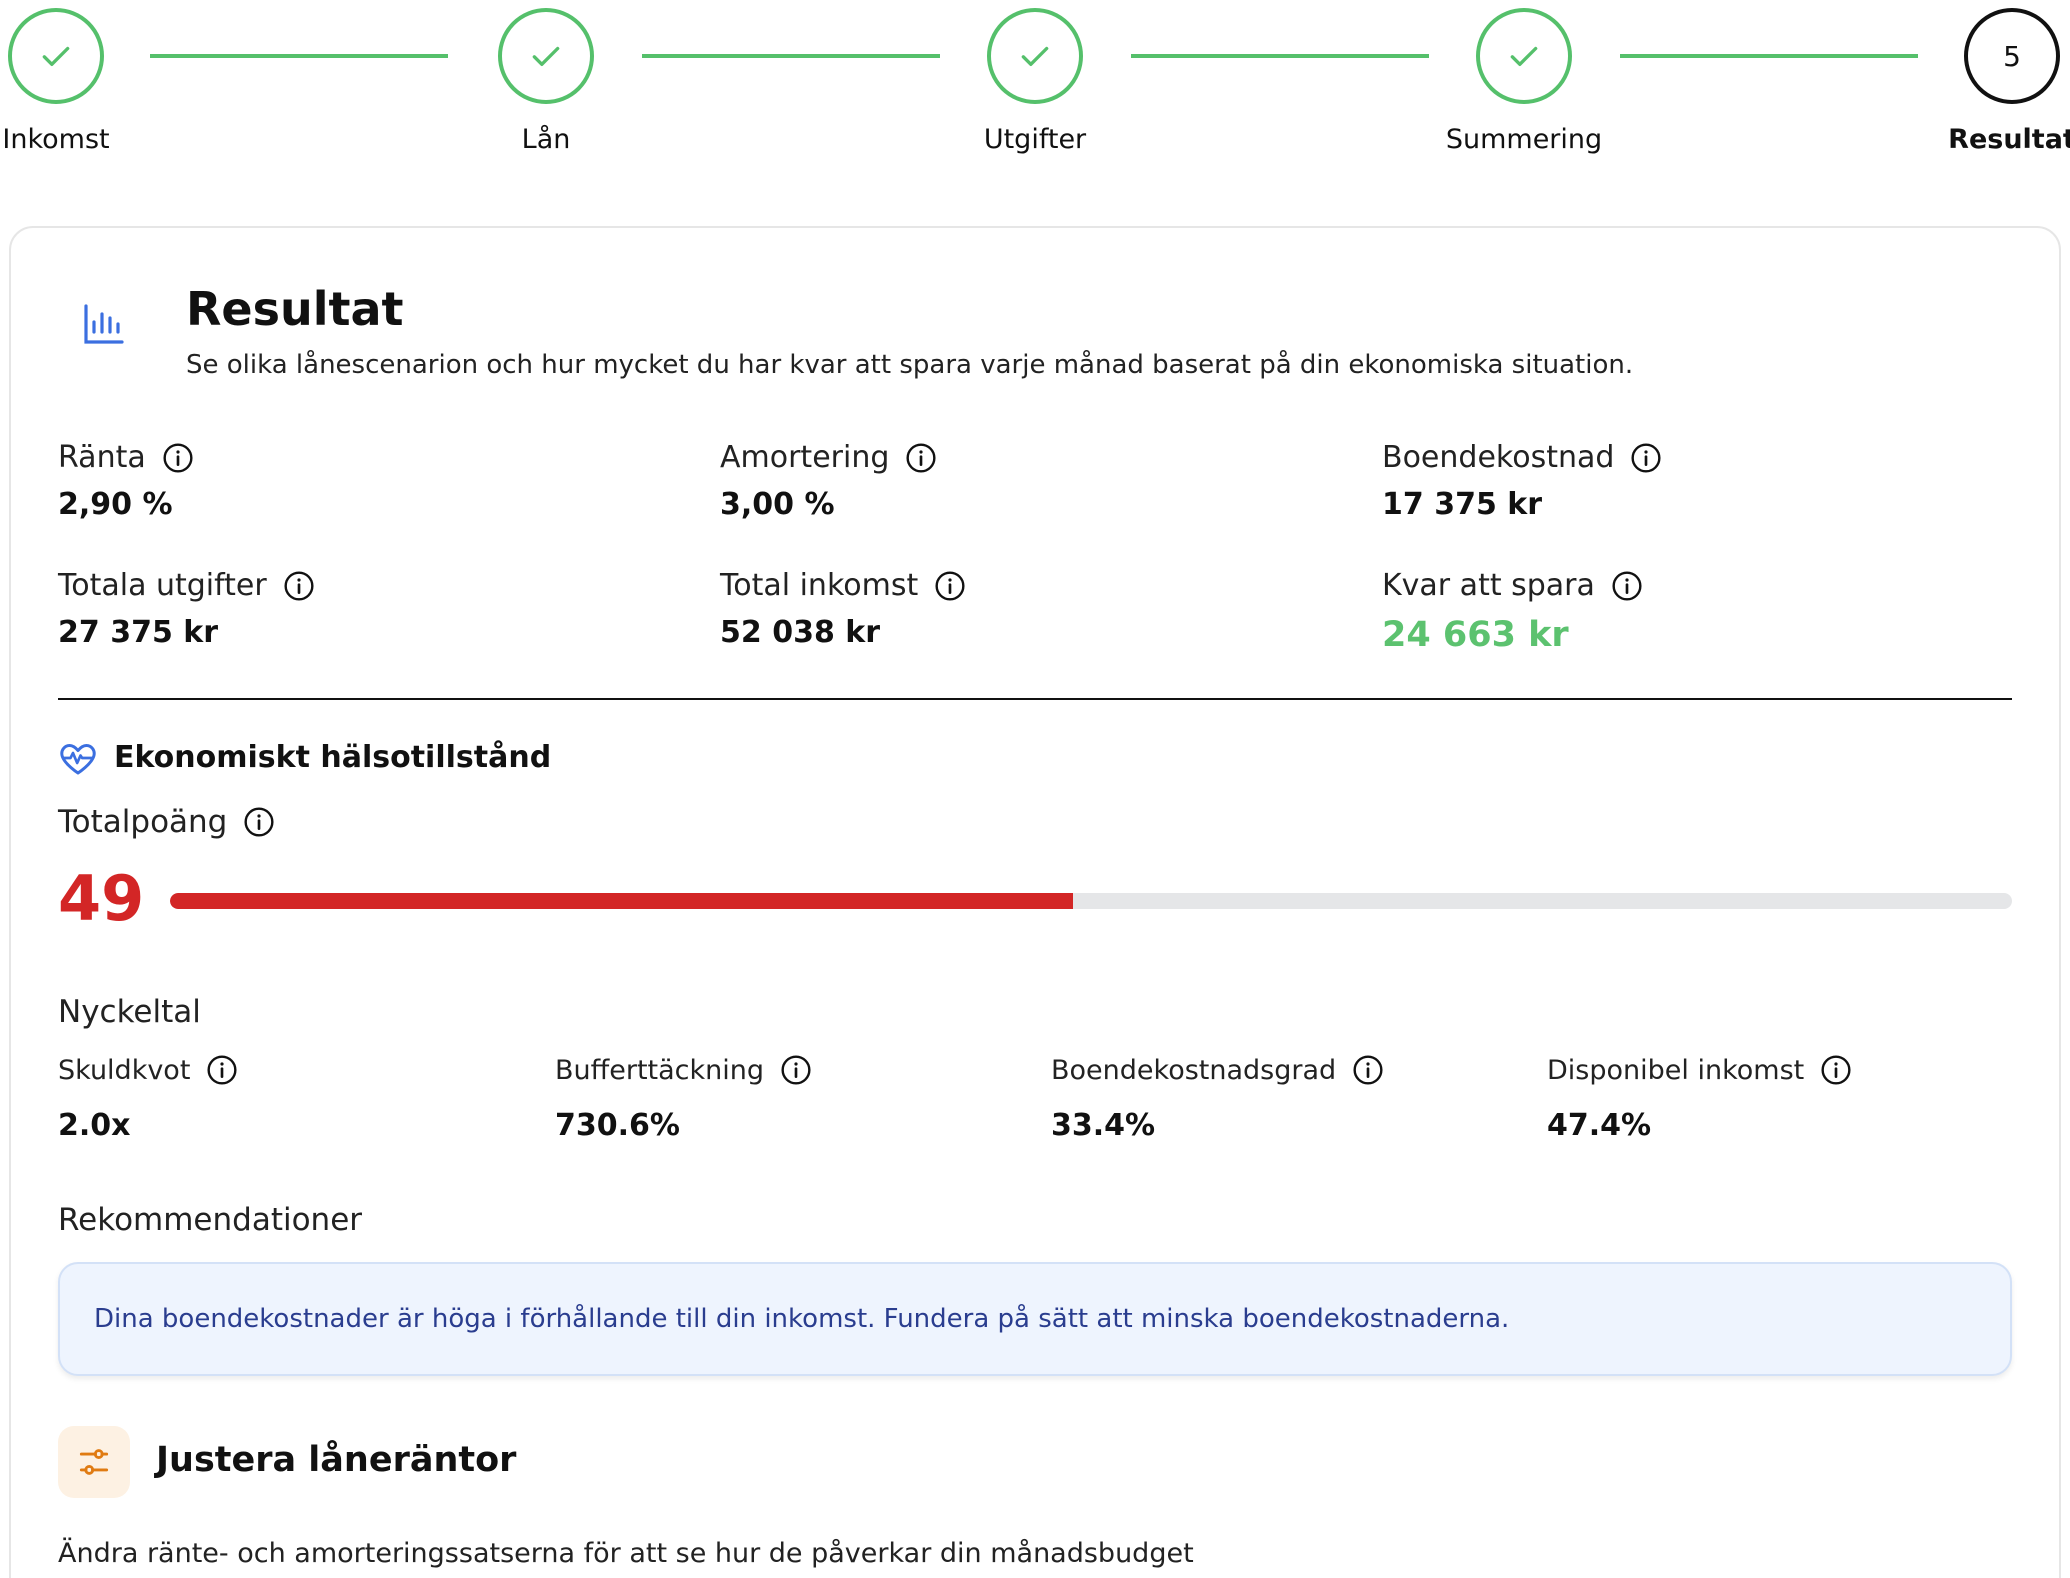 The image size is (2070, 1578). What do you see at coordinates (617, 1125) in the screenshot?
I see `kpi-value: 730.6%` at bounding box center [617, 1125].